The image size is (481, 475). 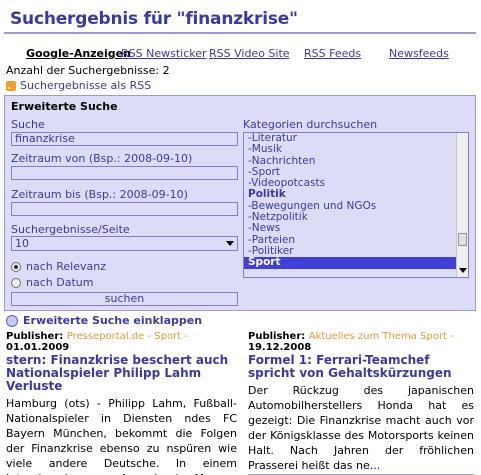 What do you see at coordinates (419, 53) in the screenshot?
I see `tab-newsfeeds: Newsfeeds` at bounding box center [419, 53].